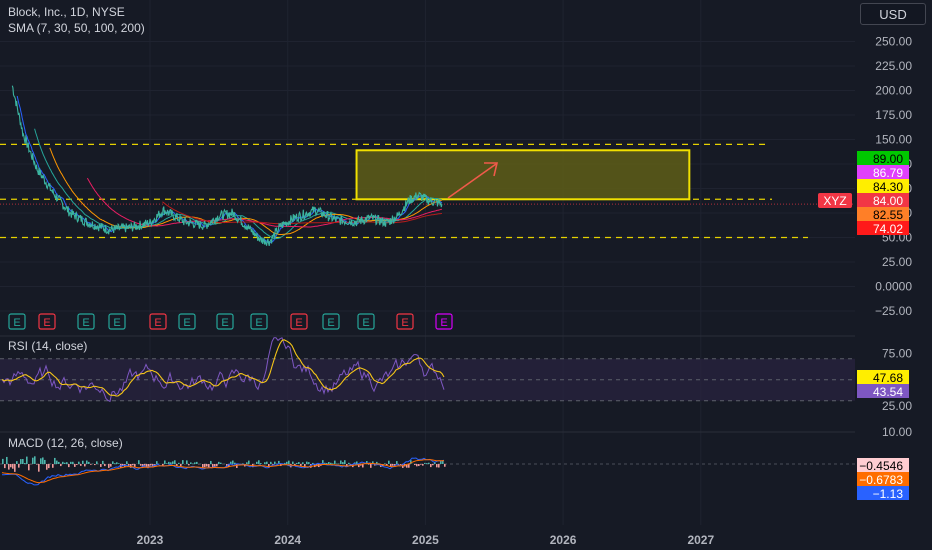  What do you see at coordinates (883, 228) in the screenshot?
I see `price-label: 74.02` at bounding box center [883, 228].